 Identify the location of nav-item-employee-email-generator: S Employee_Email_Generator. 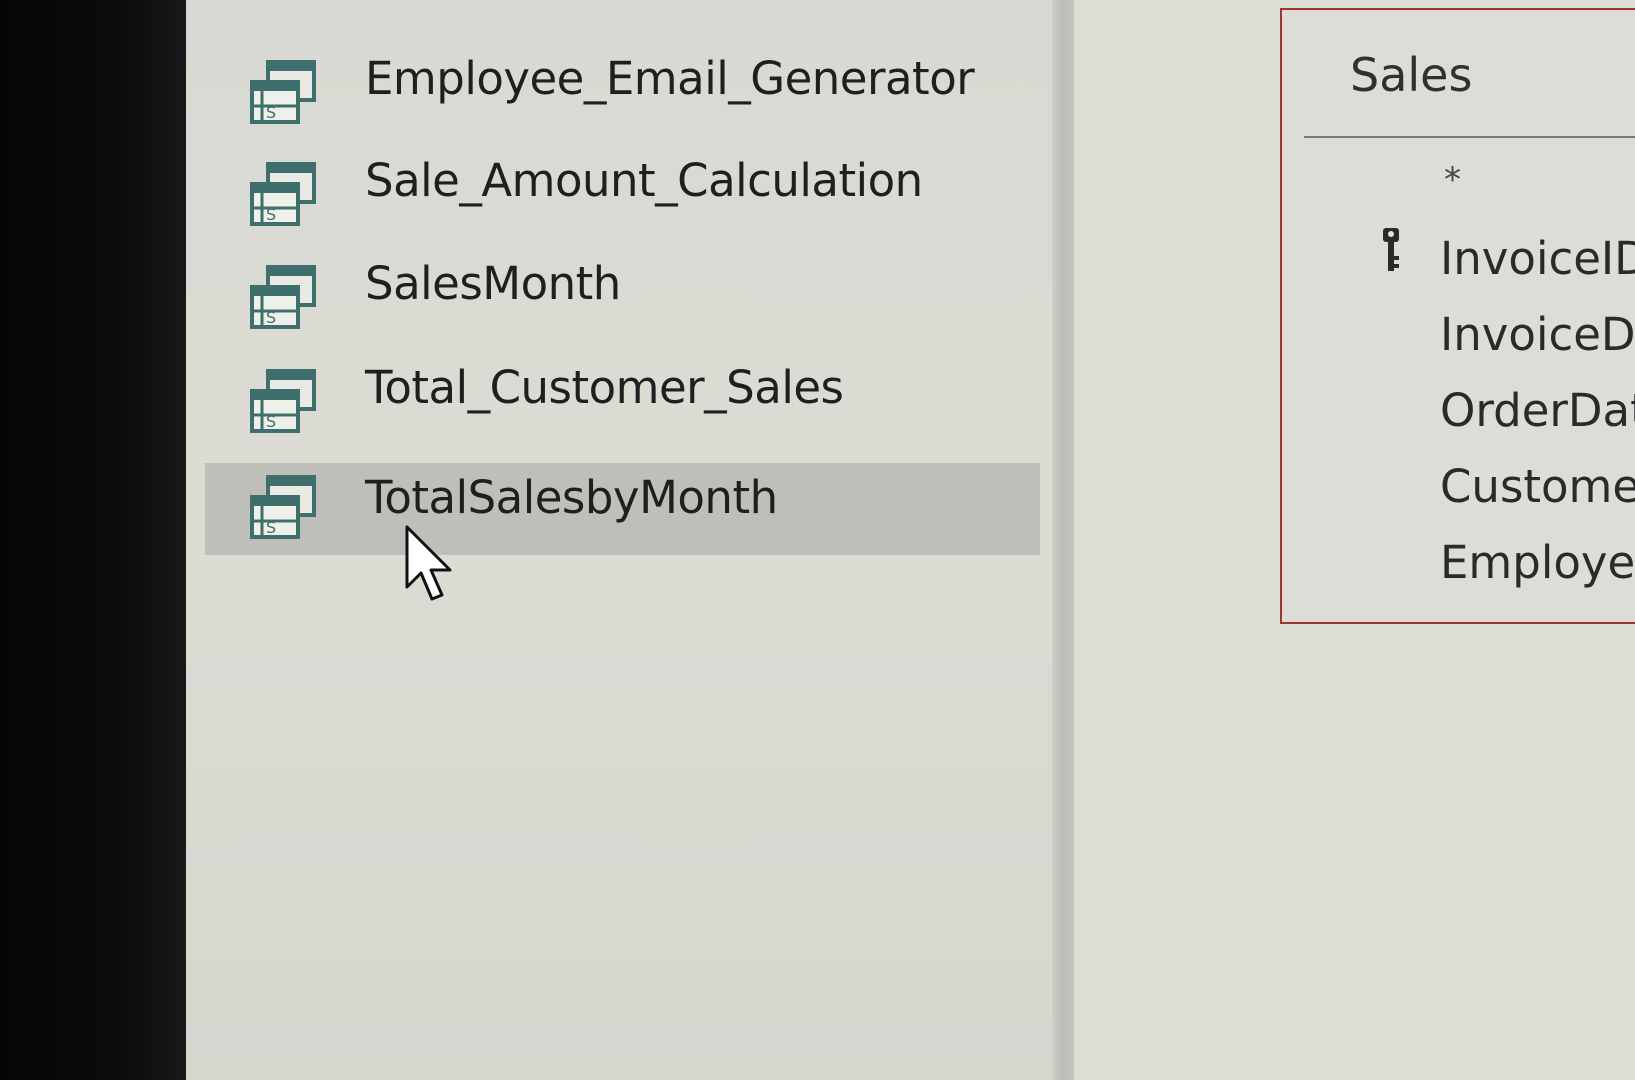
(622, 84).